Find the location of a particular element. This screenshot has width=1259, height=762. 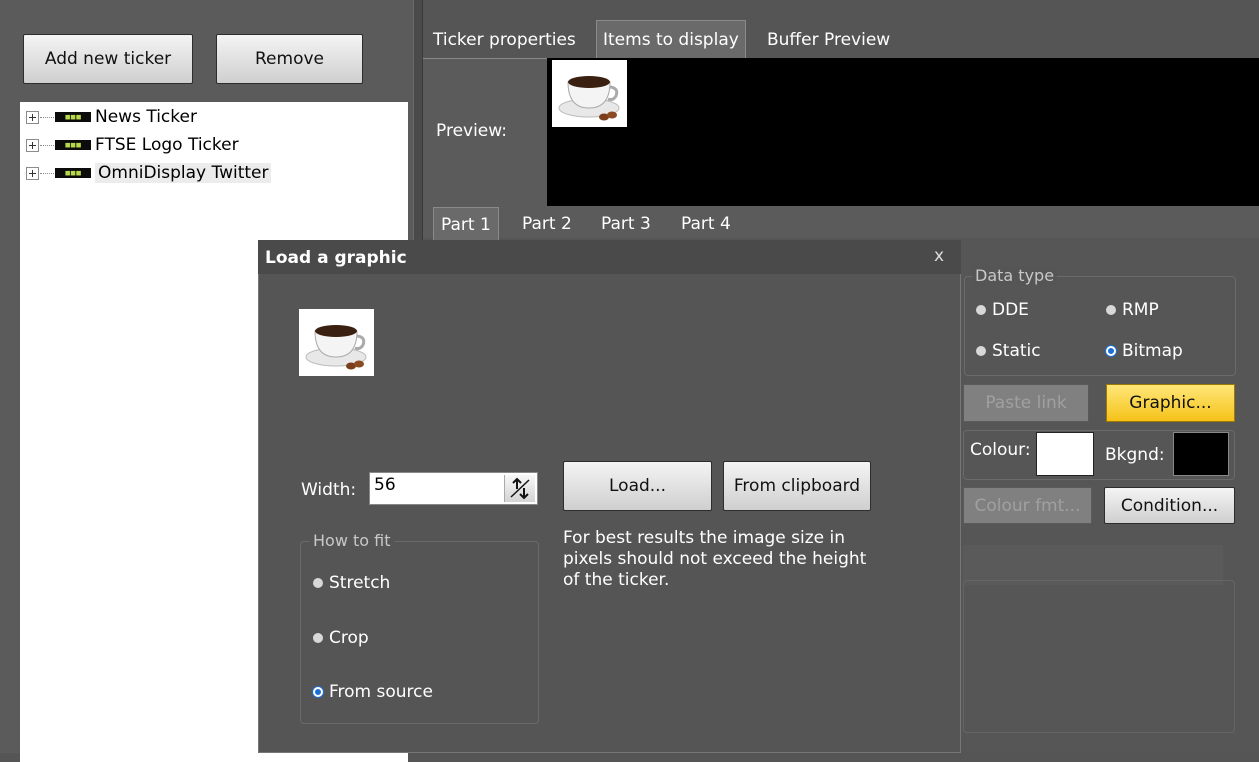

tree-item-omnidisplay-twitter: ◼◼◼ OmniDisplay Twitter is located at coordinates (146, 173).